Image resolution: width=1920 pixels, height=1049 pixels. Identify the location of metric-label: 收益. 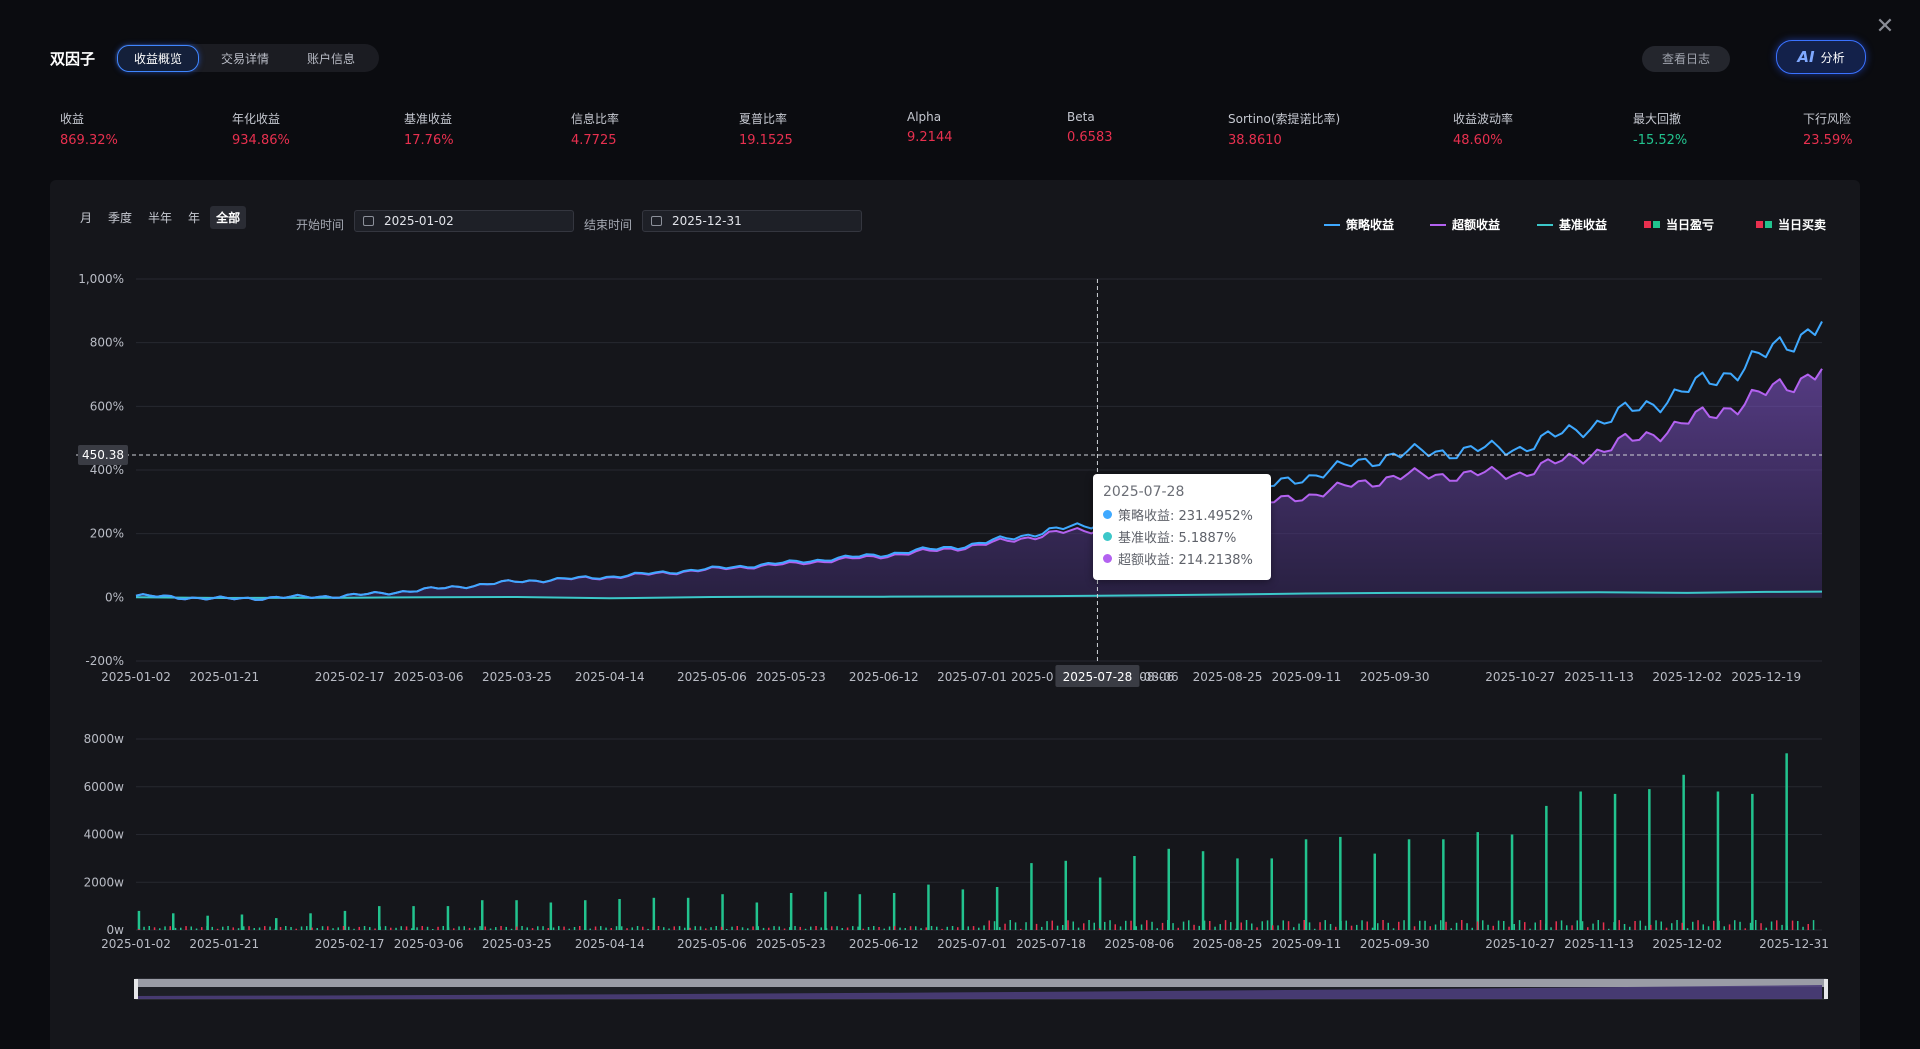
(72, 119).